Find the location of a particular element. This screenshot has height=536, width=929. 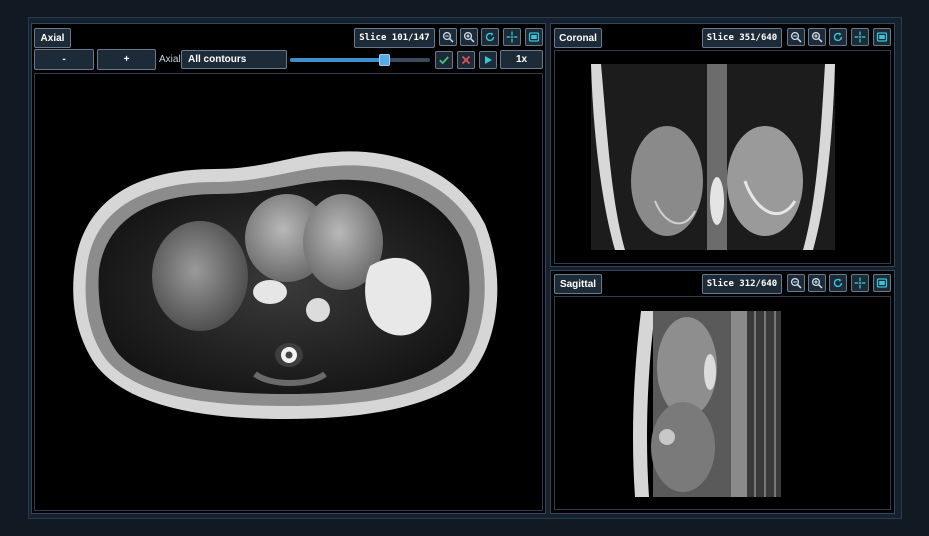

axial-reset-button is located at coordinates (490, 37).